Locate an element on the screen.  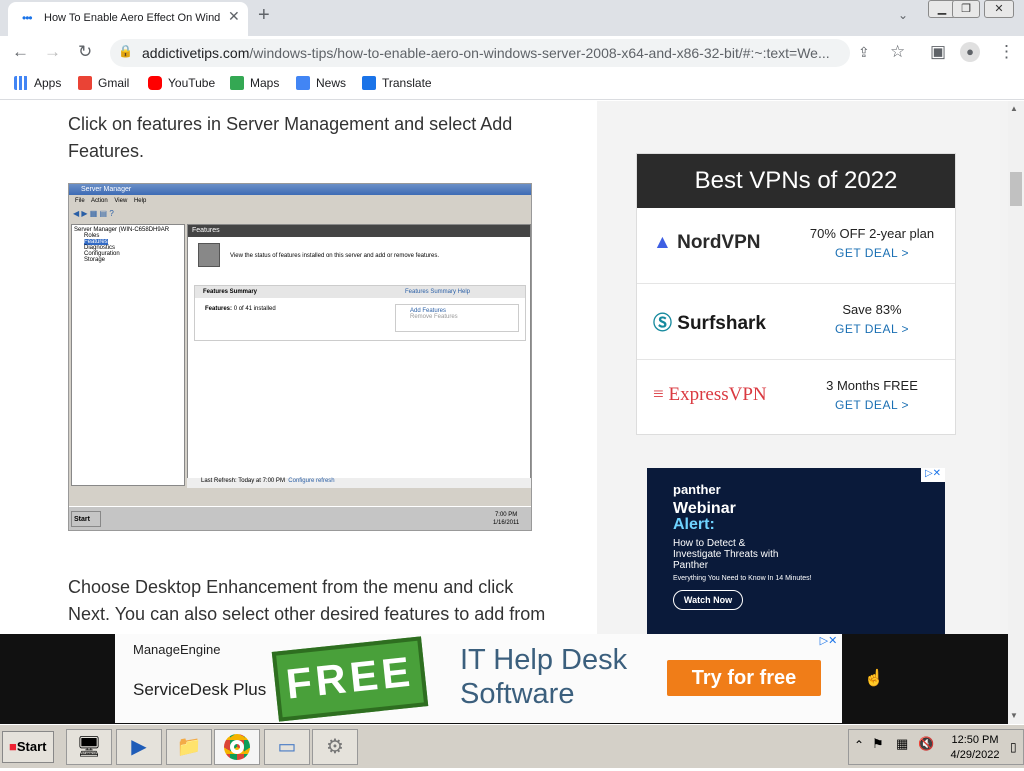
browser-tab: ••• How To Enable Aero Effect On Wind ✕ is located at coordinates (128, 19).